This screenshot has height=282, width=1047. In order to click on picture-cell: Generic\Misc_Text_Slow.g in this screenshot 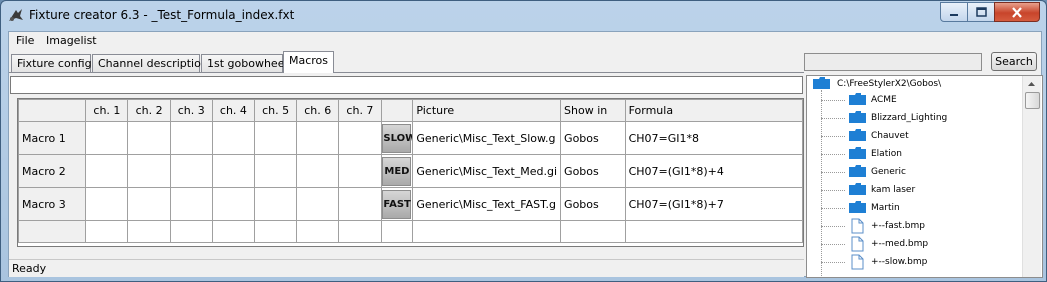, I will do `click(487, 138)`.